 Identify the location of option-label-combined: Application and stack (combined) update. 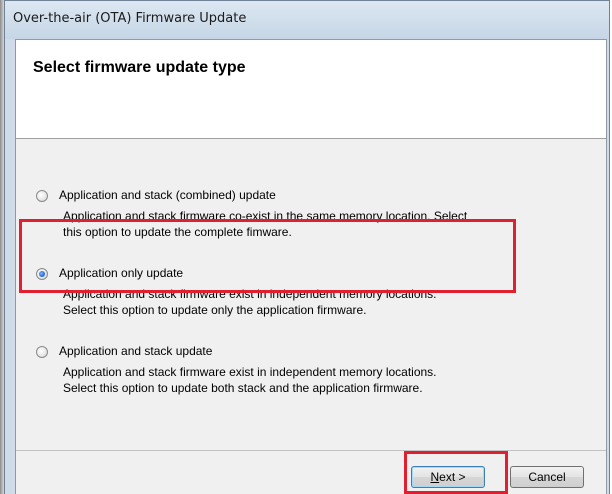
(167, 195).